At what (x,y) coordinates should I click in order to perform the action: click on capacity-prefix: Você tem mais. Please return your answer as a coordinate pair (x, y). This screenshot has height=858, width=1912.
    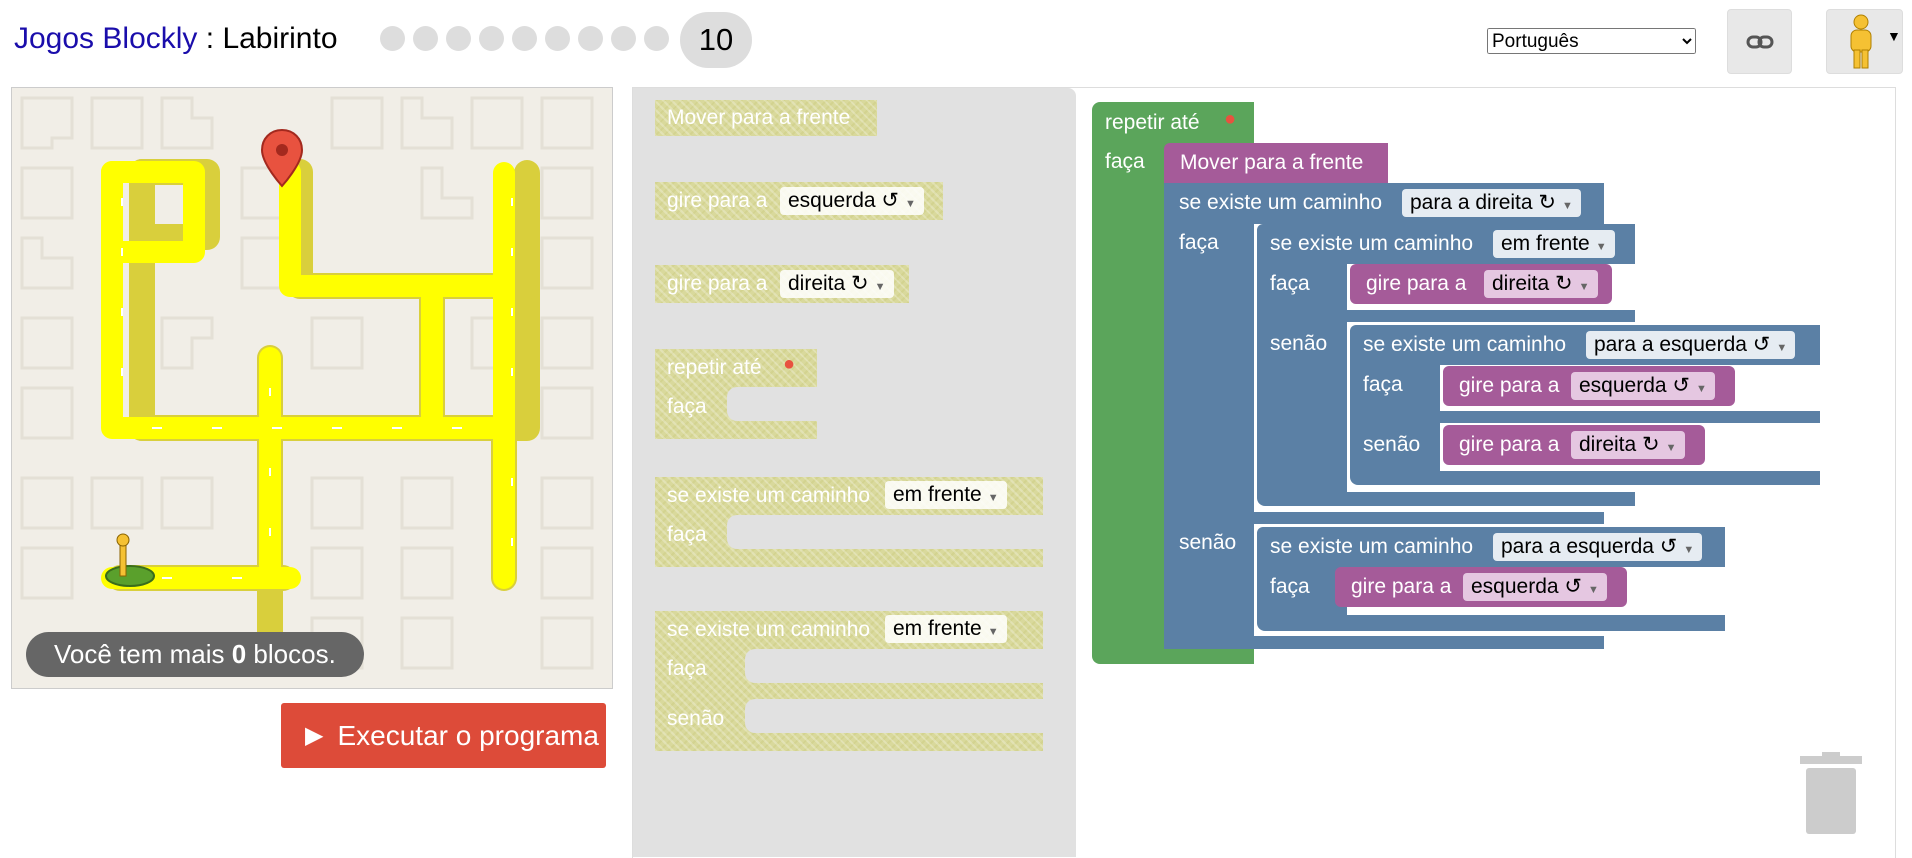
    Looking at the image, I should click on (143, 654).